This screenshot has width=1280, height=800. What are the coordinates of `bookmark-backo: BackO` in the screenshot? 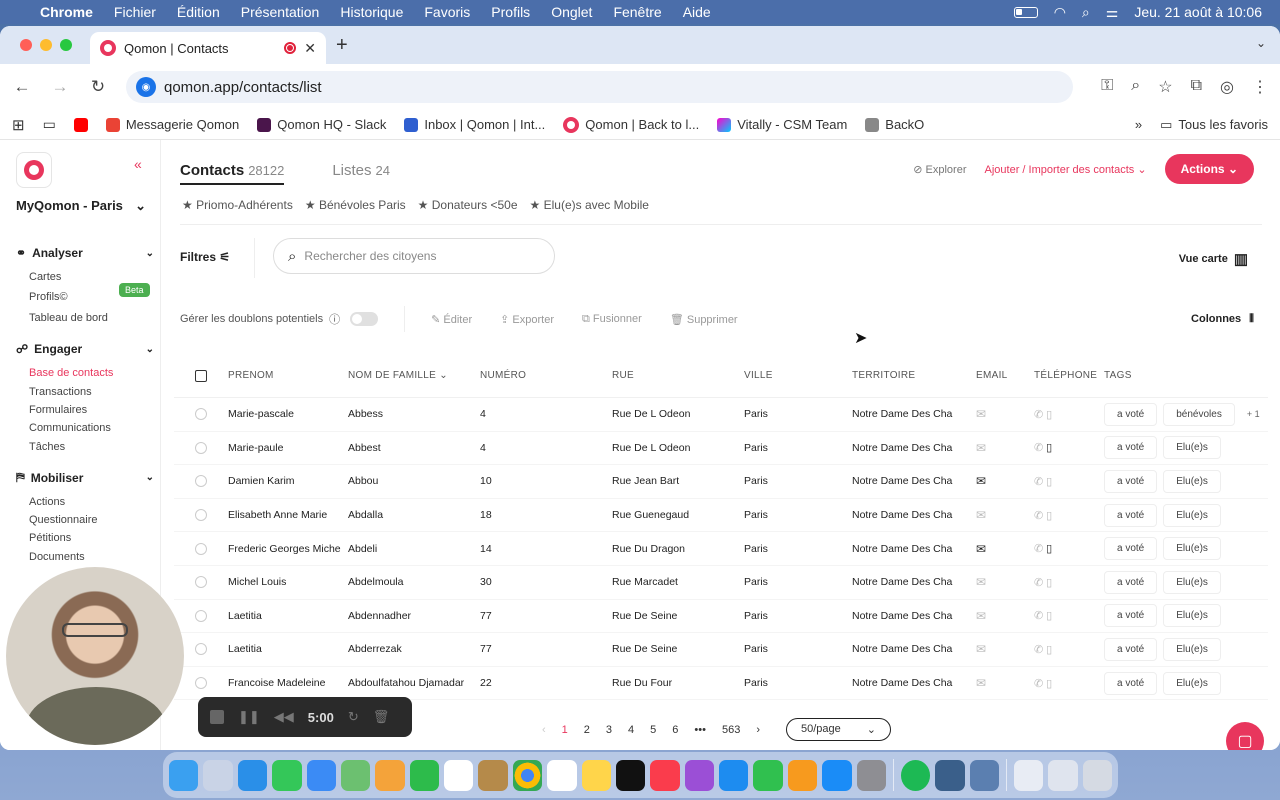 It's located at (894, 124).